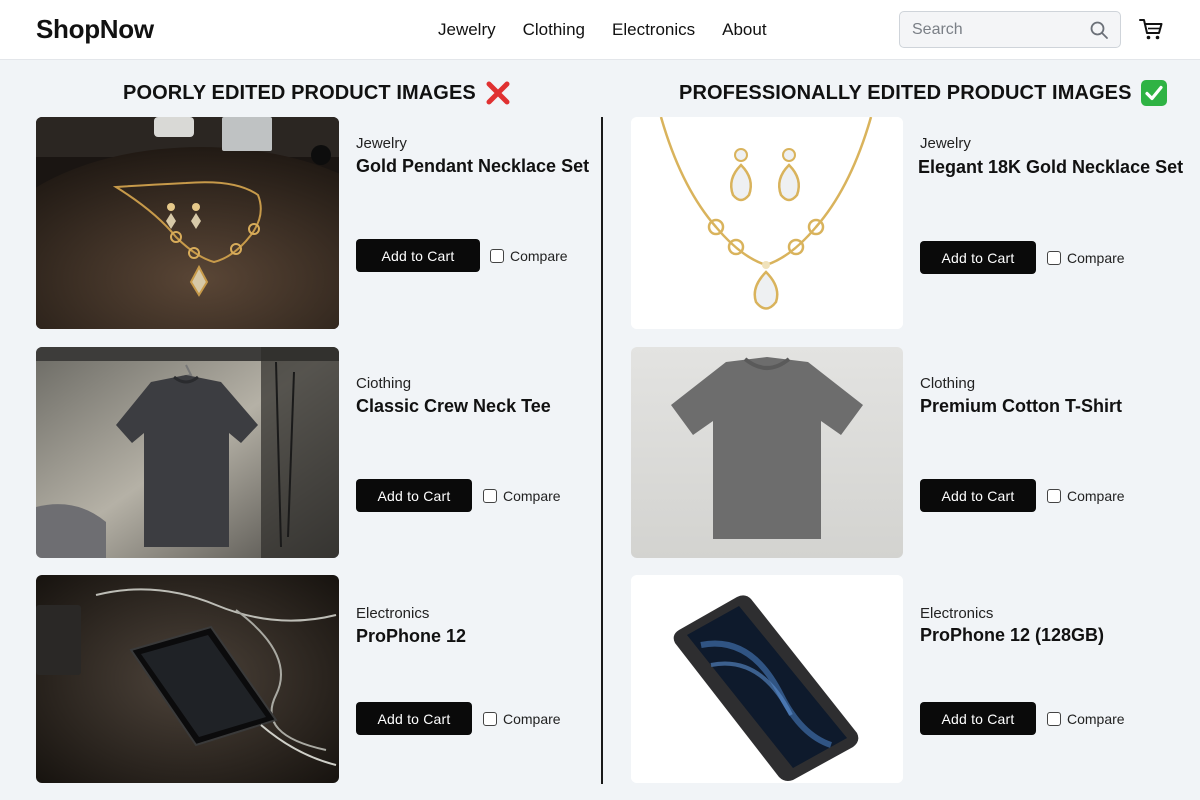 The height and width of the screenshot is (800, 1200). I want to click on product-image-pro-necklace, so click(767, 223).